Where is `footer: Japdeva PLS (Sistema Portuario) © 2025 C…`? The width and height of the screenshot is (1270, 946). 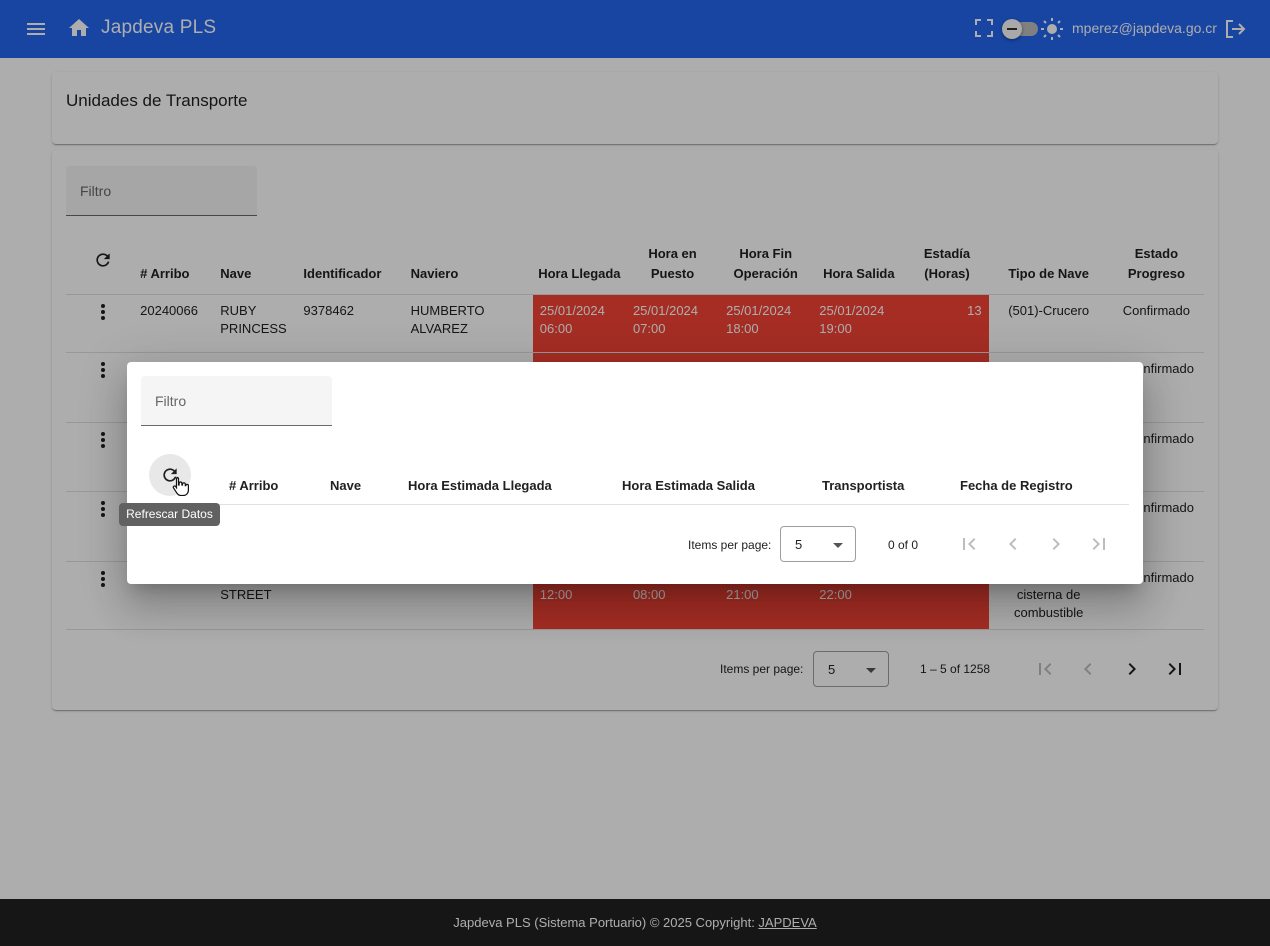 footer: Japdeva PLS (Sistema Portuario) © 2025 C… is located at coordinates (635, 922).